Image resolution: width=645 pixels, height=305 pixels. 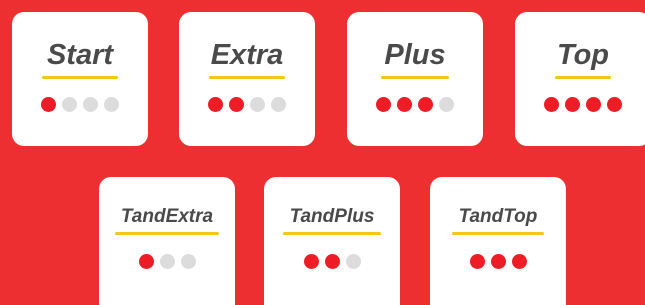 What do you see at coordinates (247, 55) in the screenshot?
I see `plan-title: Extra` at bounding box center [247, 55].